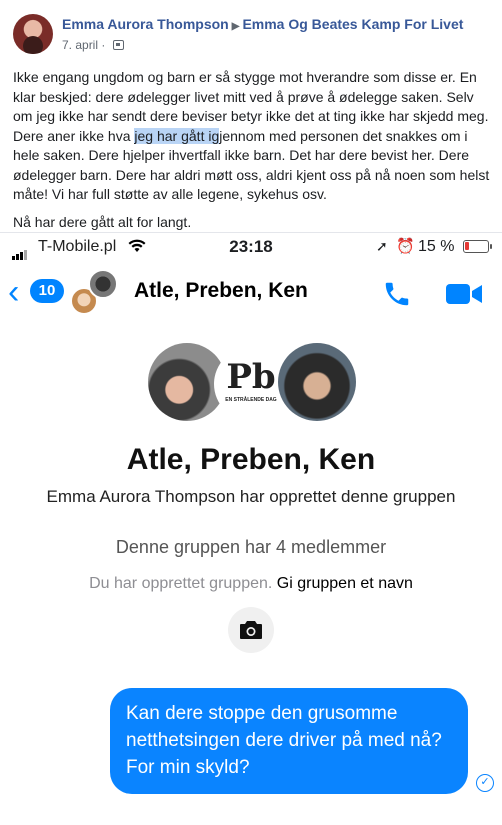 The height and width of the screenshot is (825, 502). What do you see at coordinates (477, 246) in the screenshot?
I see `battery-icon` at bounding box center [477, 246].